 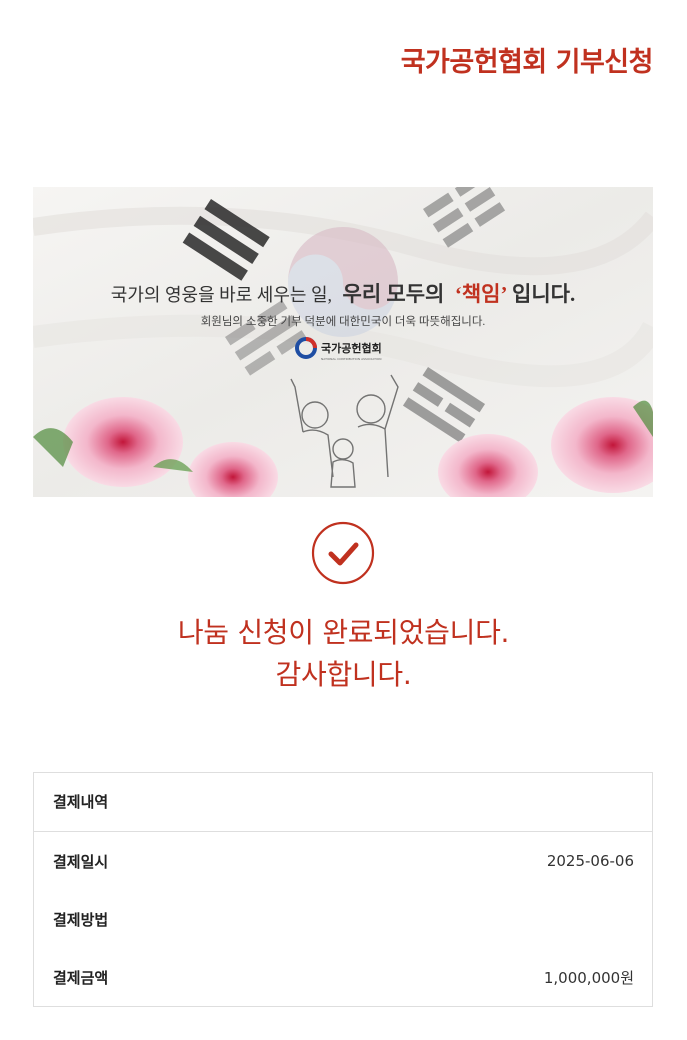 What do you see at coordinates (351, 359) in the screenshot?
I see `logo-subtext: NATIONAL CONTRIBUTION ASSOCIATION` at bounding box center [351, 359].